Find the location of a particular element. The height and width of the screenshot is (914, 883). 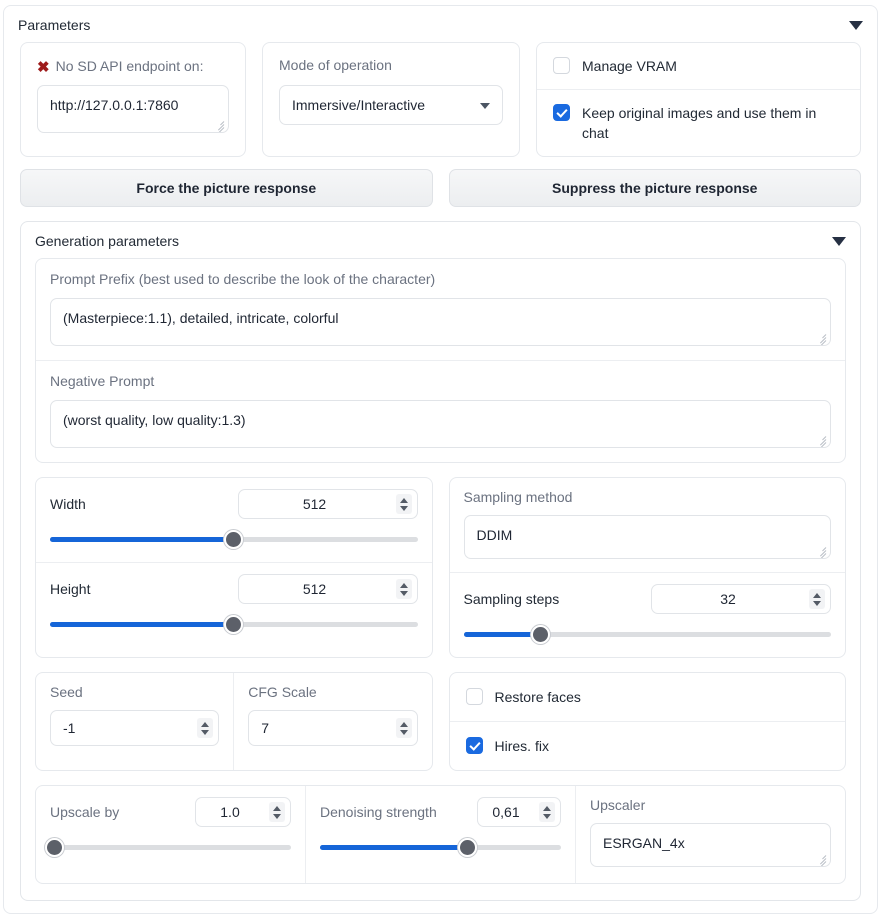

width-slider-thumb is located at coordinates (234, 539).